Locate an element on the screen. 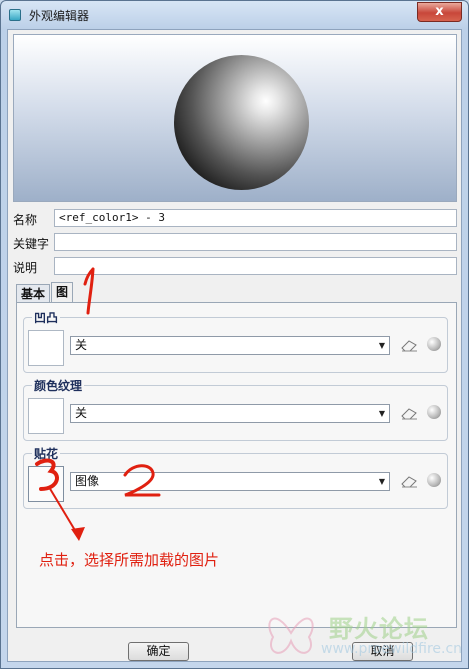 The image size is (469, 669). annotation-instruction: 点击，选择所需加载的图片 is located at coordinates (129, 560).